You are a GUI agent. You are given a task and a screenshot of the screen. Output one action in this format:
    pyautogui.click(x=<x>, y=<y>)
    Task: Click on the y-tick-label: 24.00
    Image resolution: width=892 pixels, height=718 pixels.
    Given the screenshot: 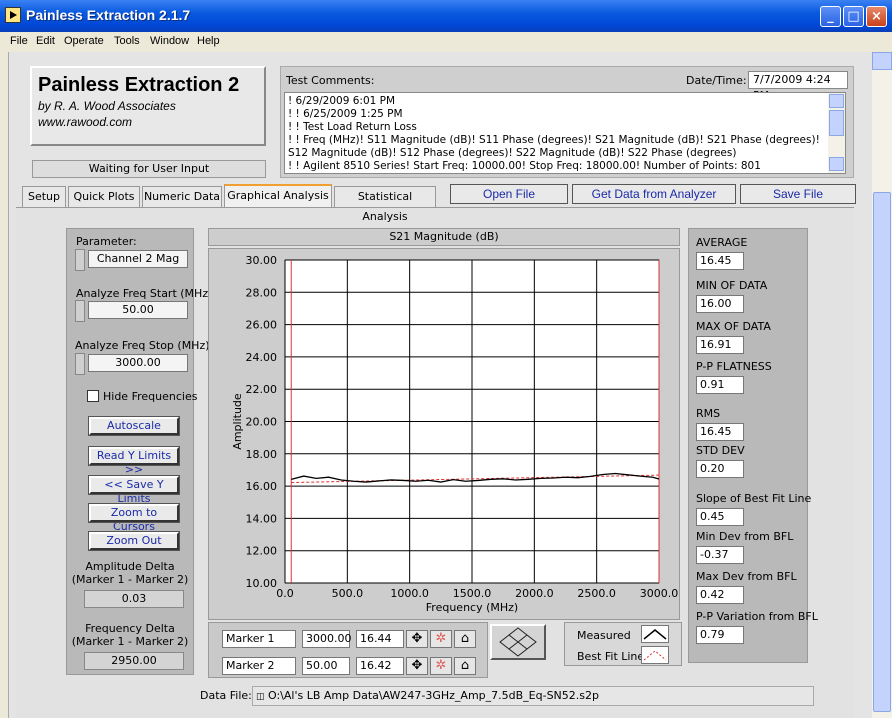 What is the action you would take?
    pyautogui.click(x=262, y=357)
    